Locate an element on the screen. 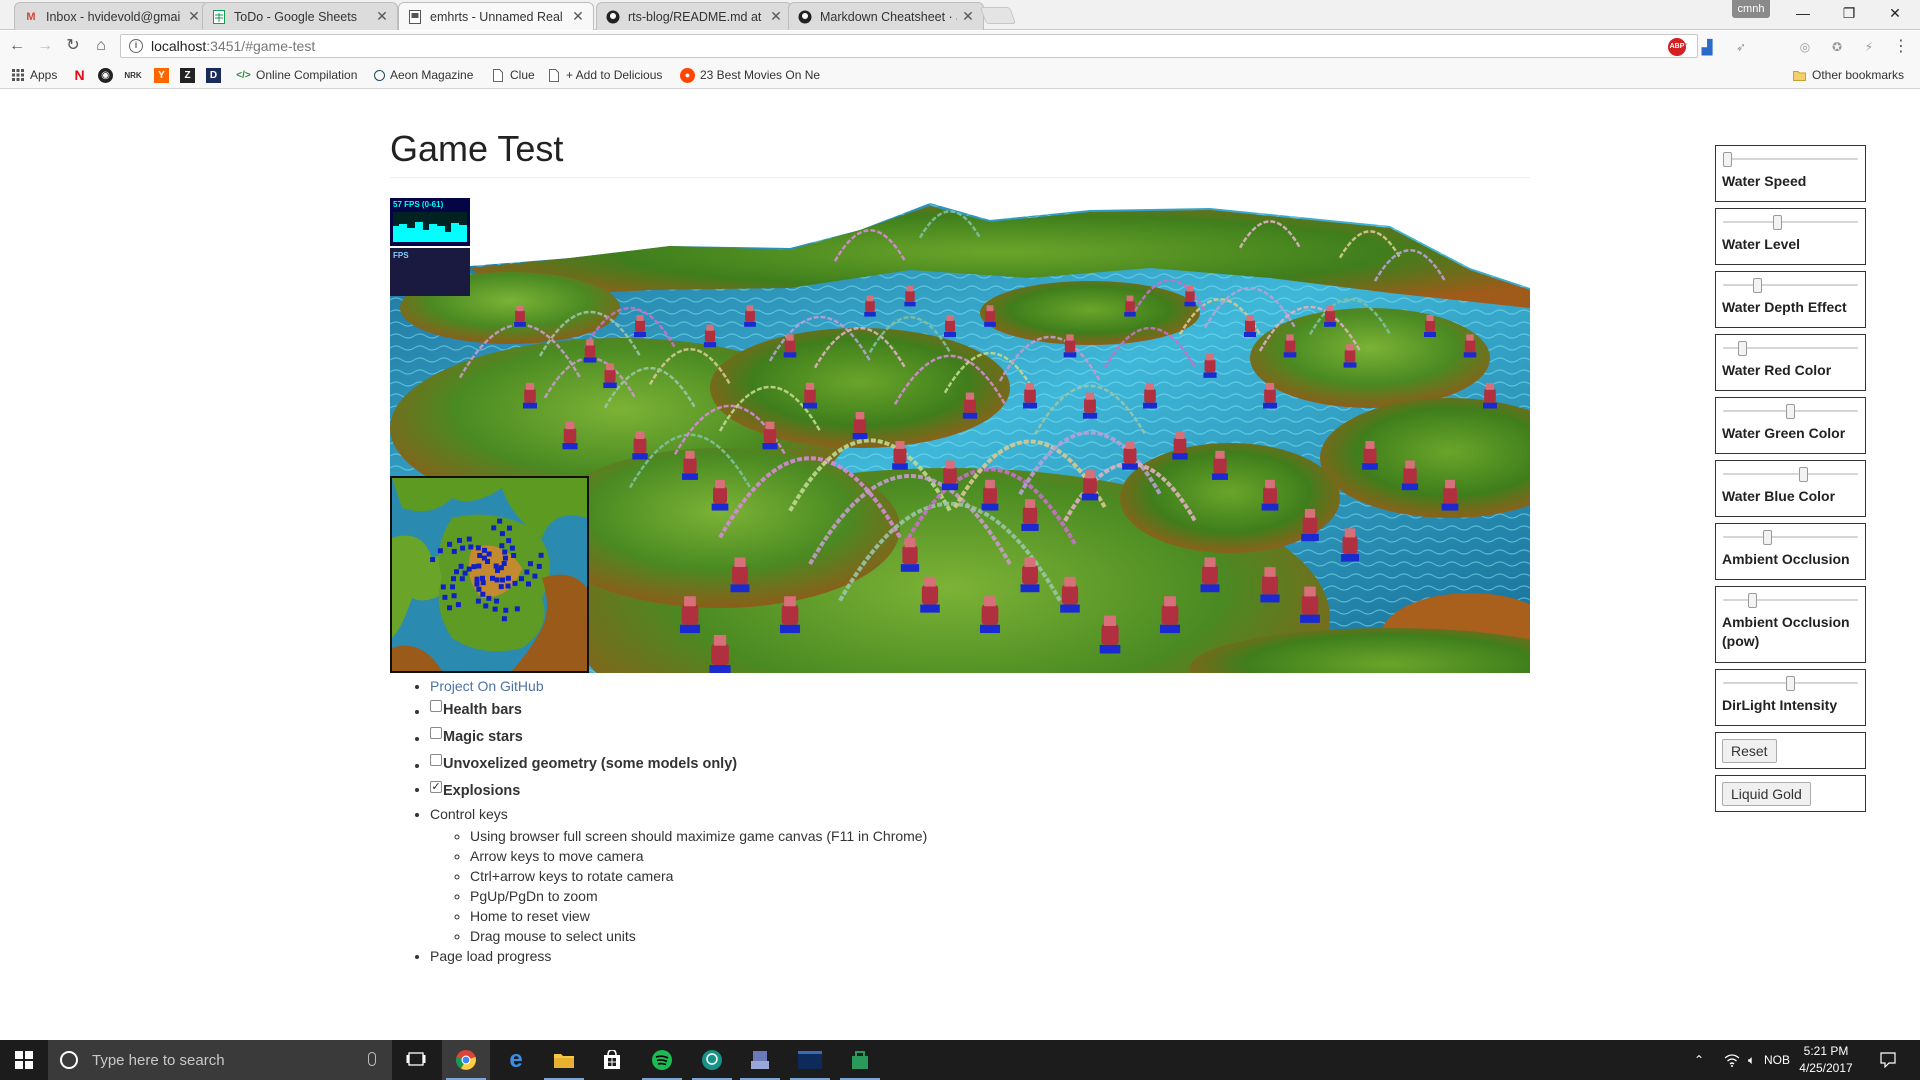  reset-button: Reset is located at coordinates (1749, 751).